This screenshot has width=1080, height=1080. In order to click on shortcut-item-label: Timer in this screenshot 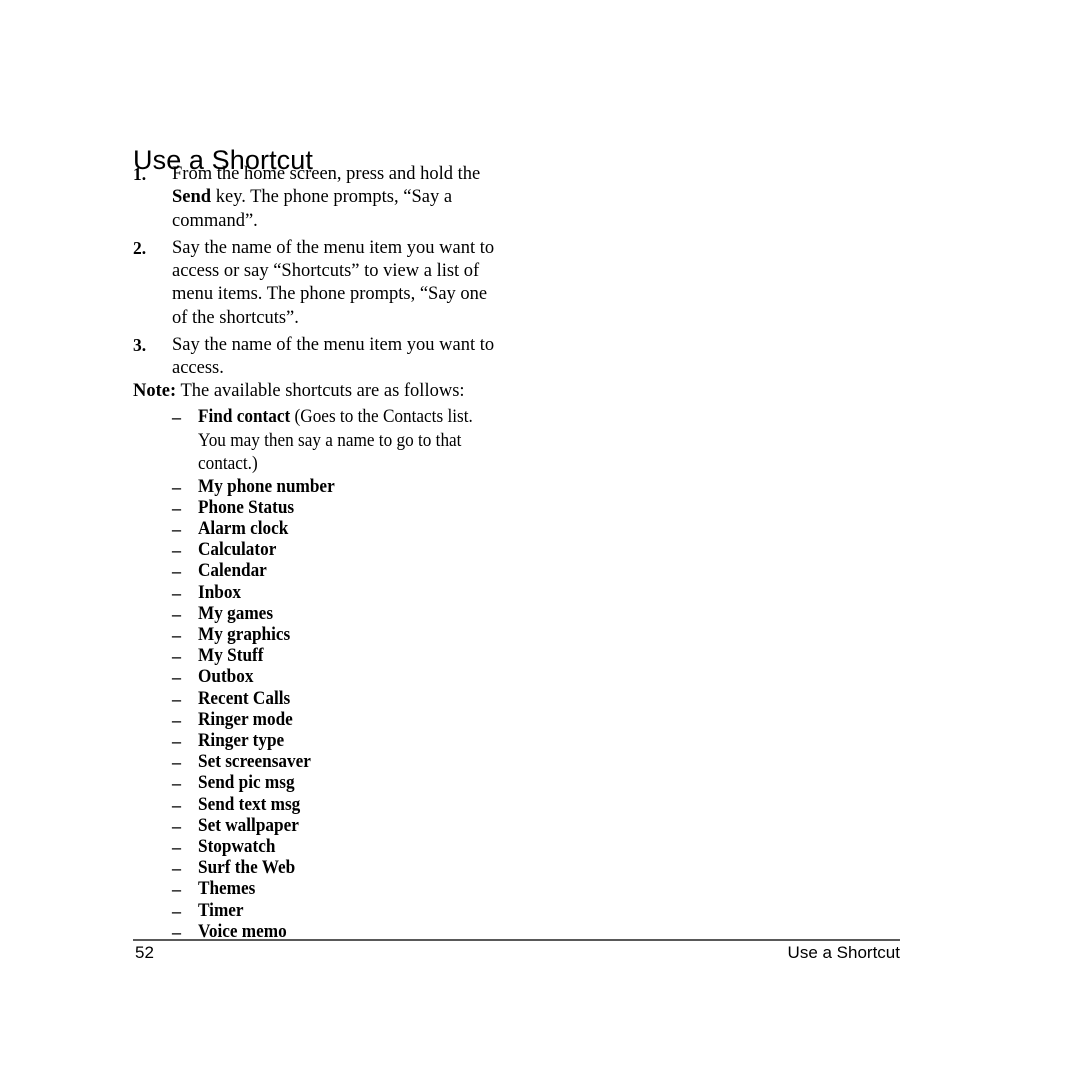, I will do `click(221, 910)`.